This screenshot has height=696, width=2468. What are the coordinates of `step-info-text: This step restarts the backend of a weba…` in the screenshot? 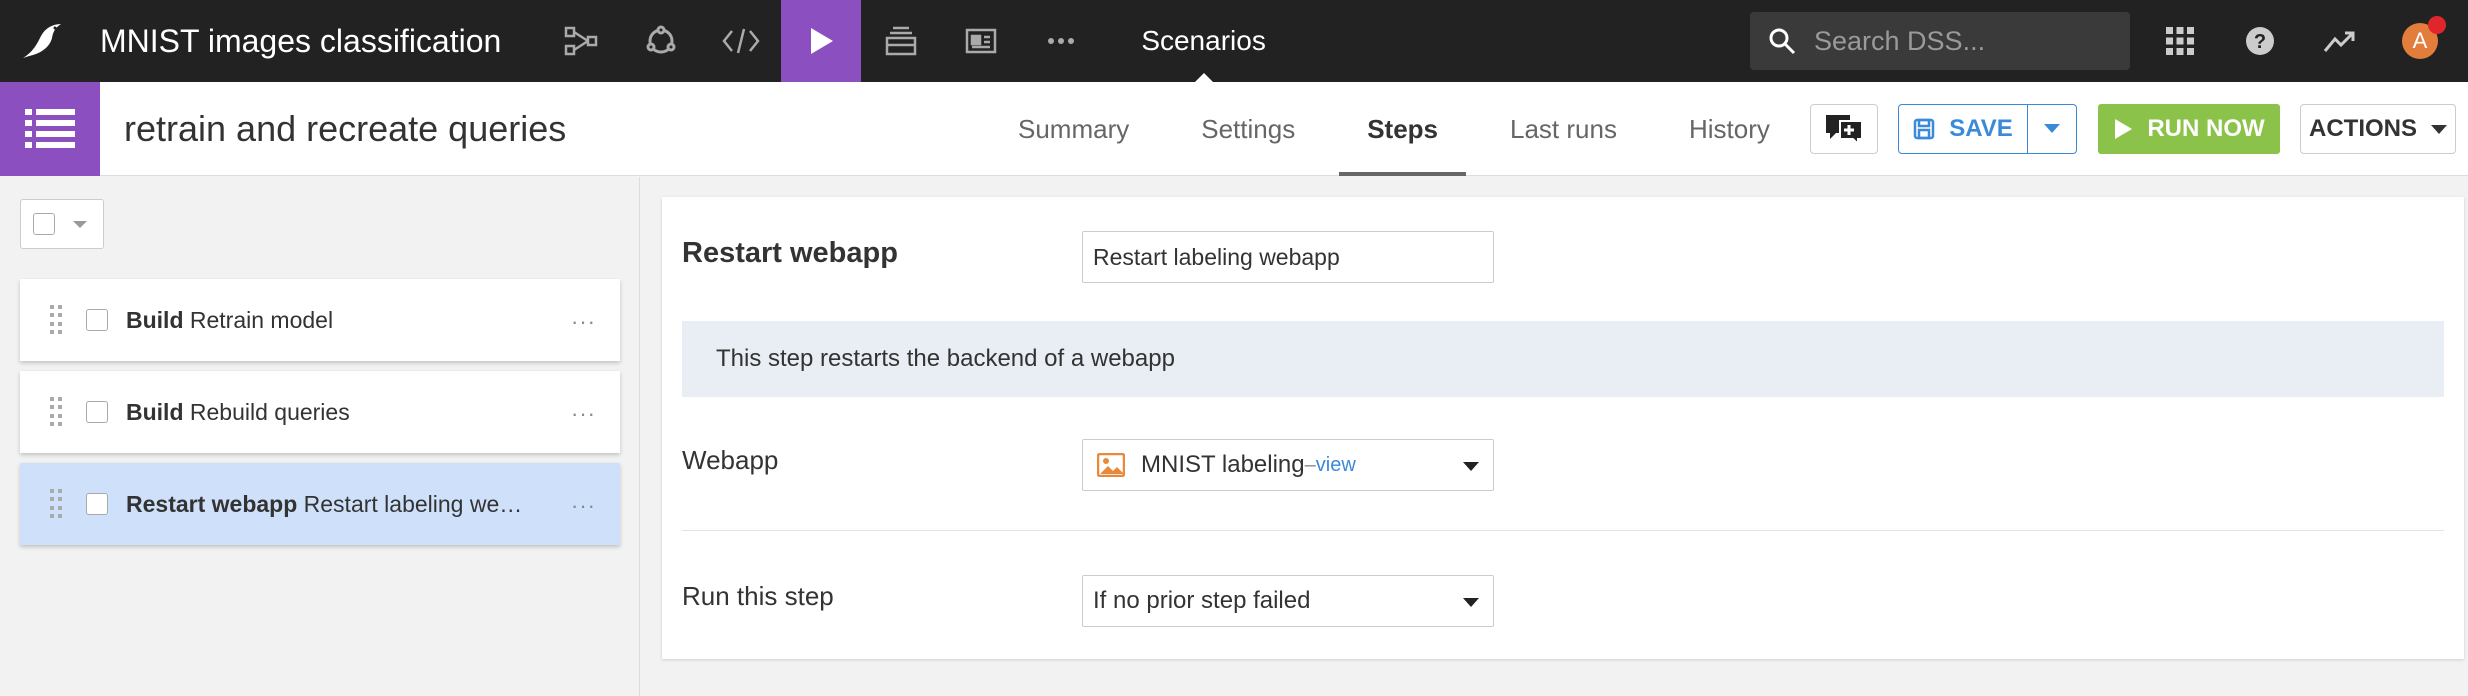 It's located at (945, 358).